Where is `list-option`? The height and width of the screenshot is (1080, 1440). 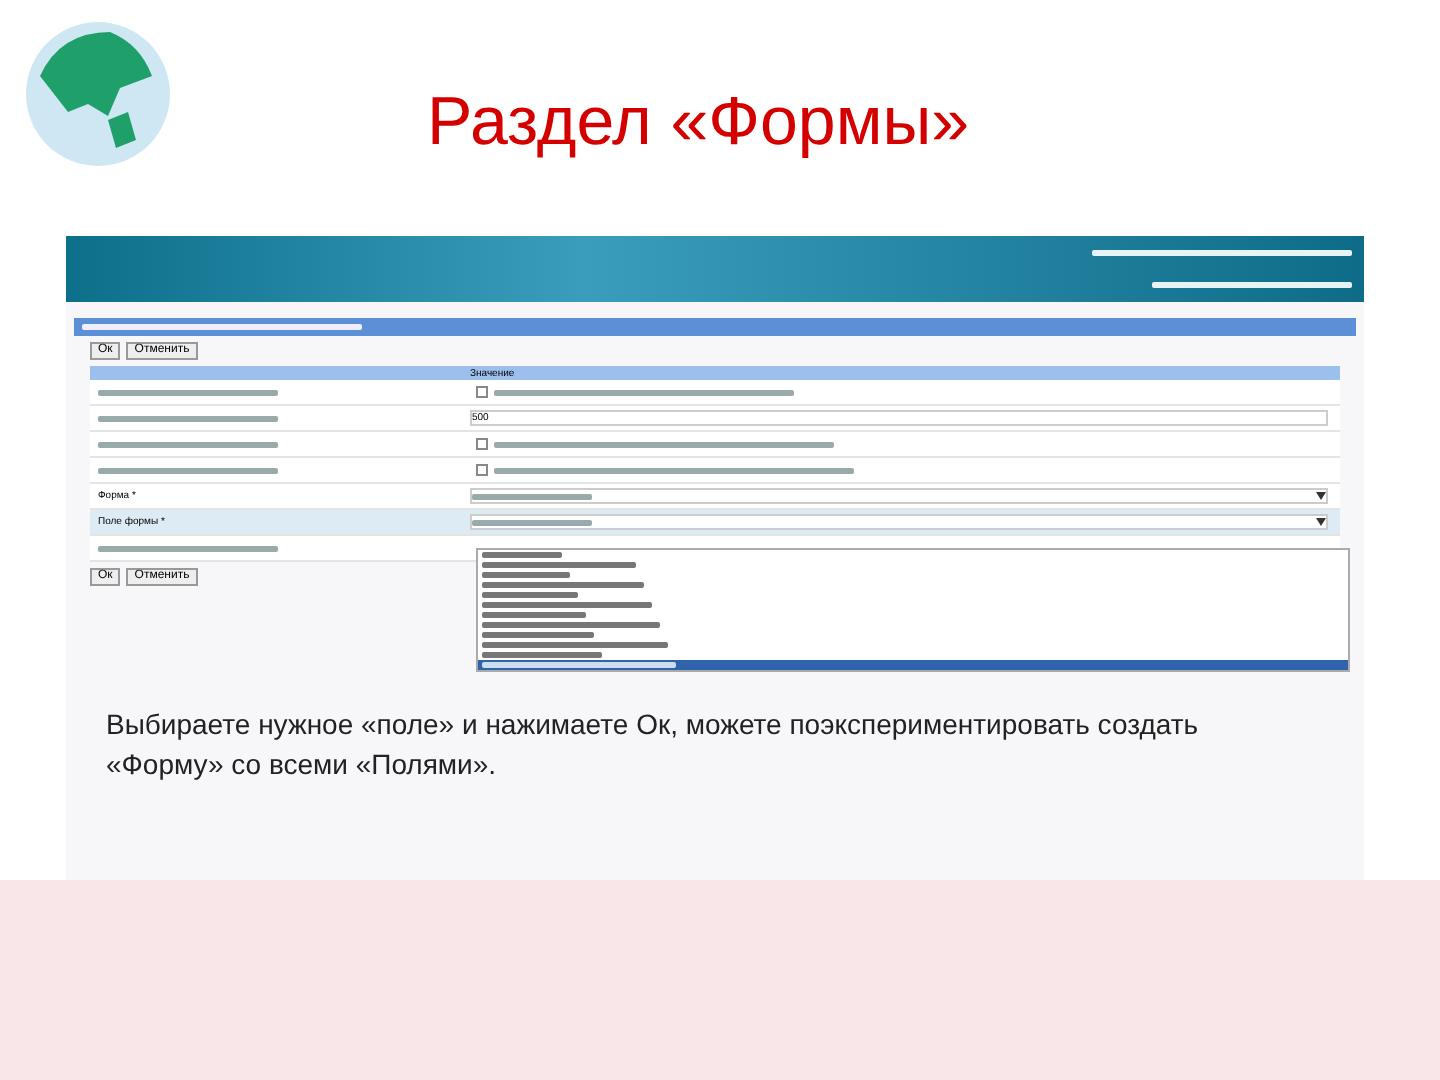
list-option is located at coordinates (913, 665).